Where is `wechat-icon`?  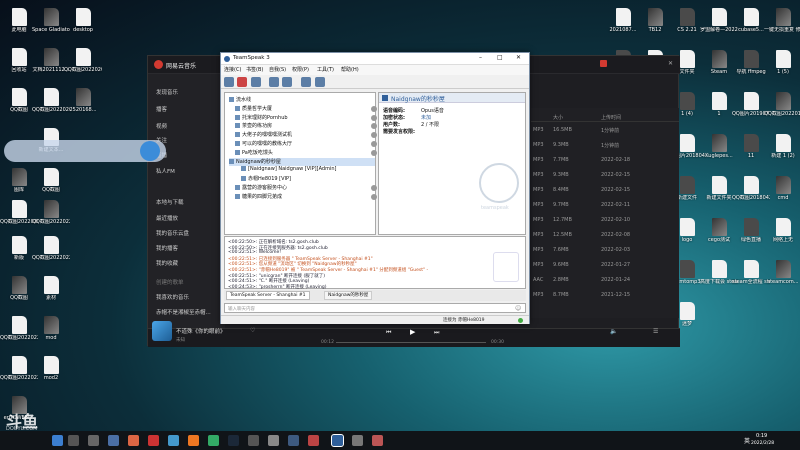
wechat-icon is located at coordinates (213, 440).